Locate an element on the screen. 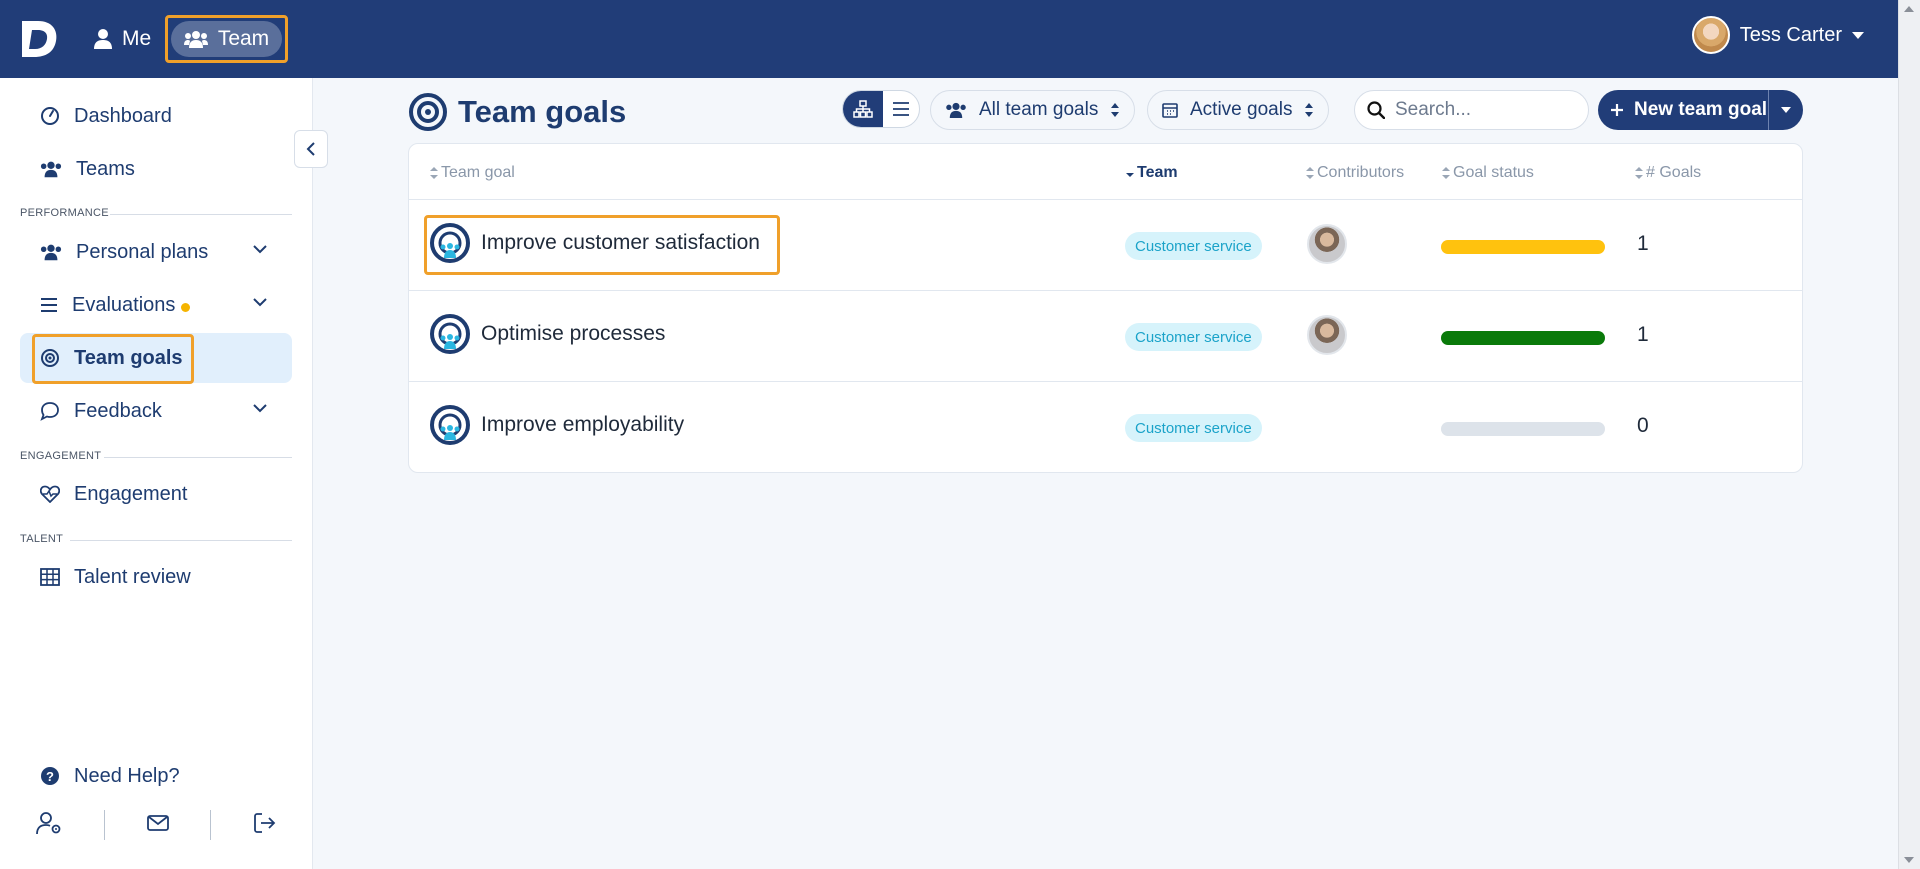  collapse-sidebar-button is located at coordinates (311, 149).